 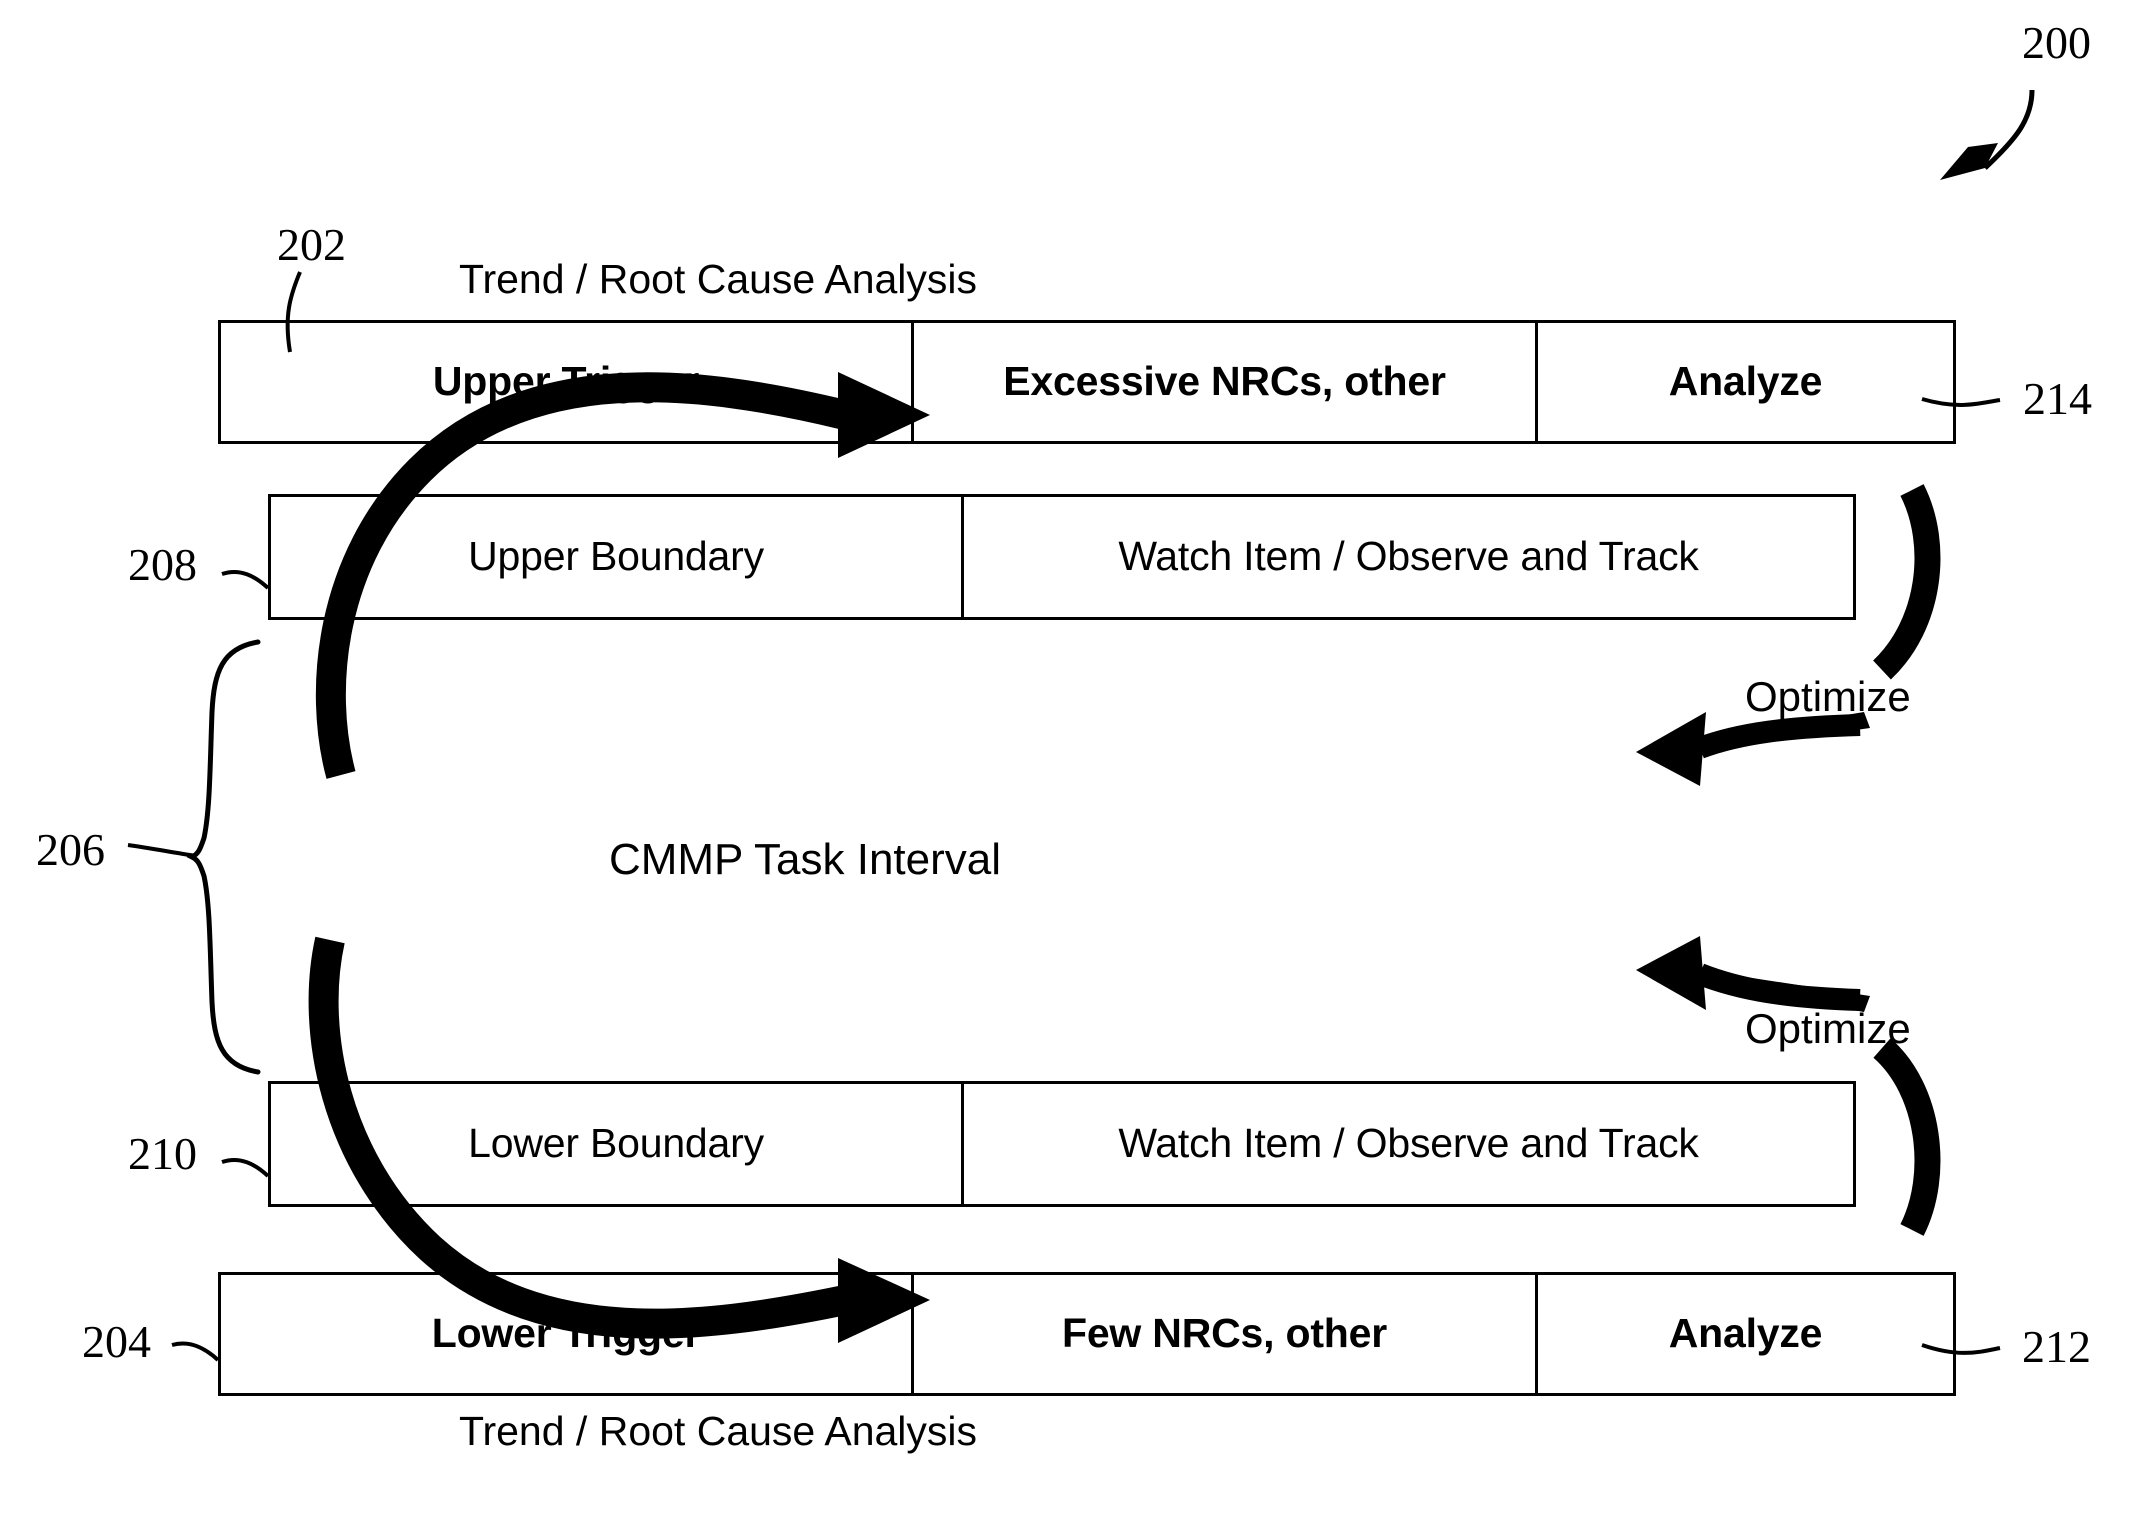 I want to click on refnum-214-leader, so click(x=1961, y=402).